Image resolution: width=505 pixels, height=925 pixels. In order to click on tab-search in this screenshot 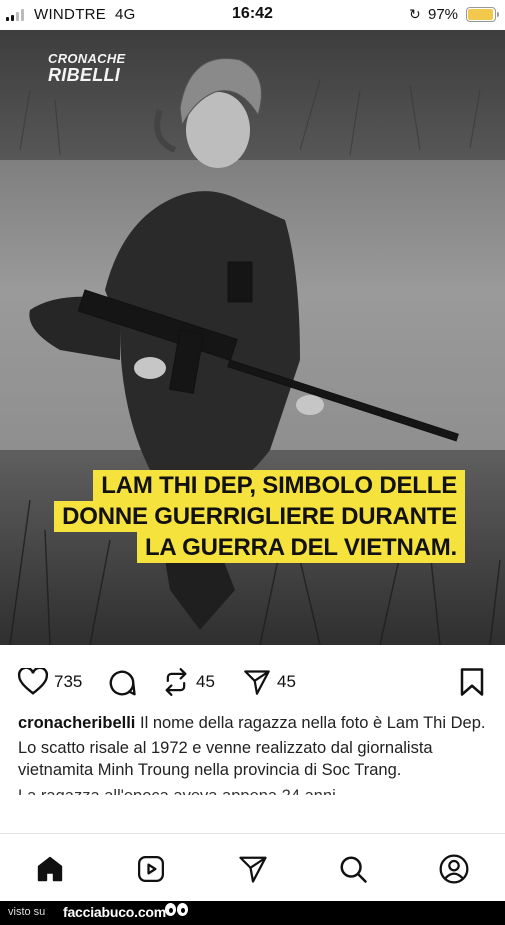, I will do `click(353, 869)`.